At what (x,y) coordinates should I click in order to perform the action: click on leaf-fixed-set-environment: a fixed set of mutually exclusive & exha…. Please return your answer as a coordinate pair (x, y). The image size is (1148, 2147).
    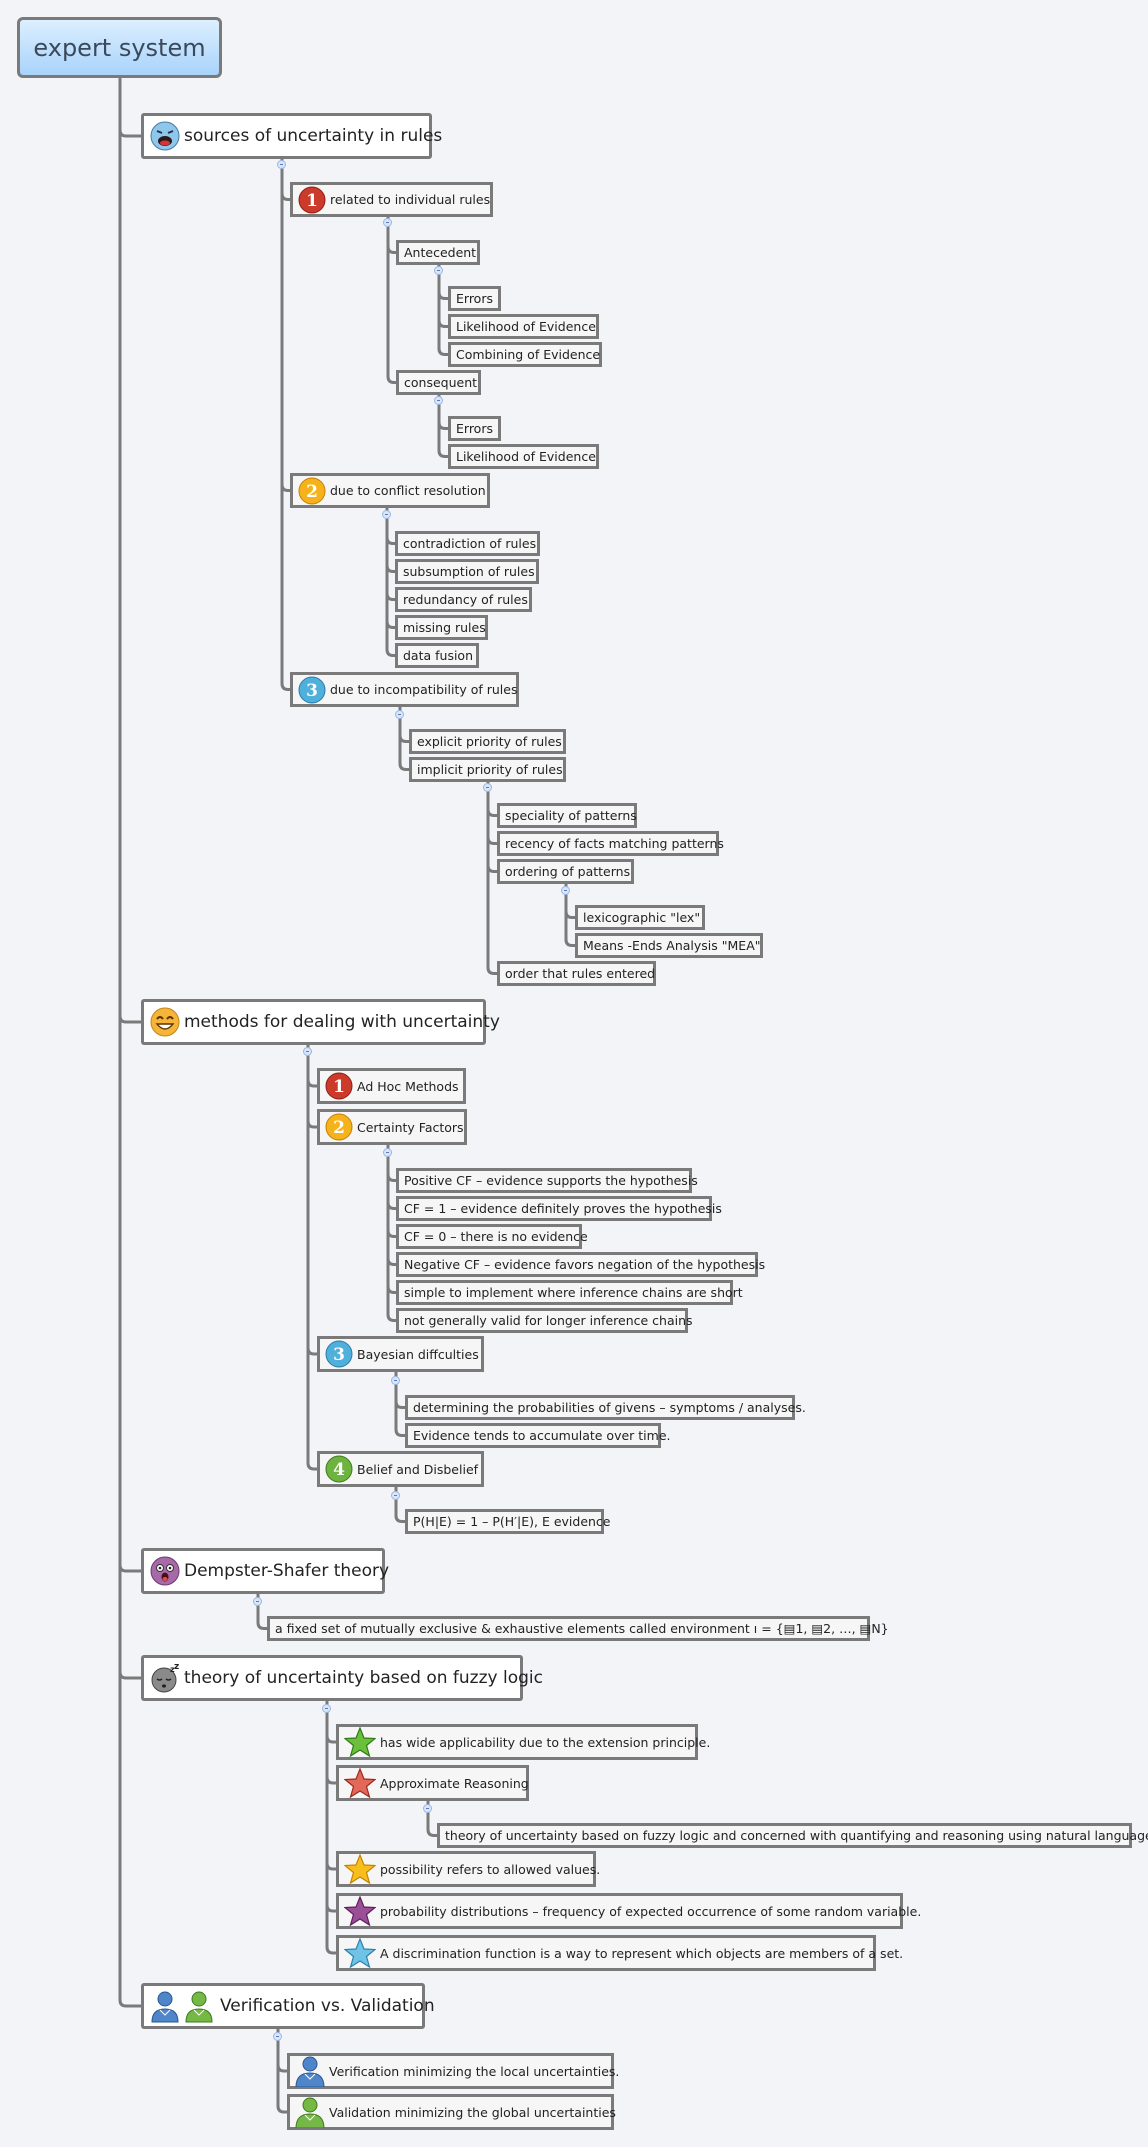
    Looking at the image, I should click on (578, 1628).